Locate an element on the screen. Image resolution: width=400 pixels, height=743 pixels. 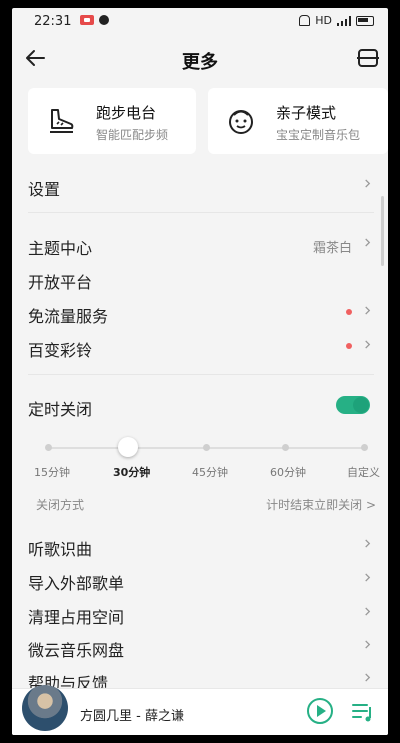
row-label: 清理占用空间 is located at coordinates (76, 617).